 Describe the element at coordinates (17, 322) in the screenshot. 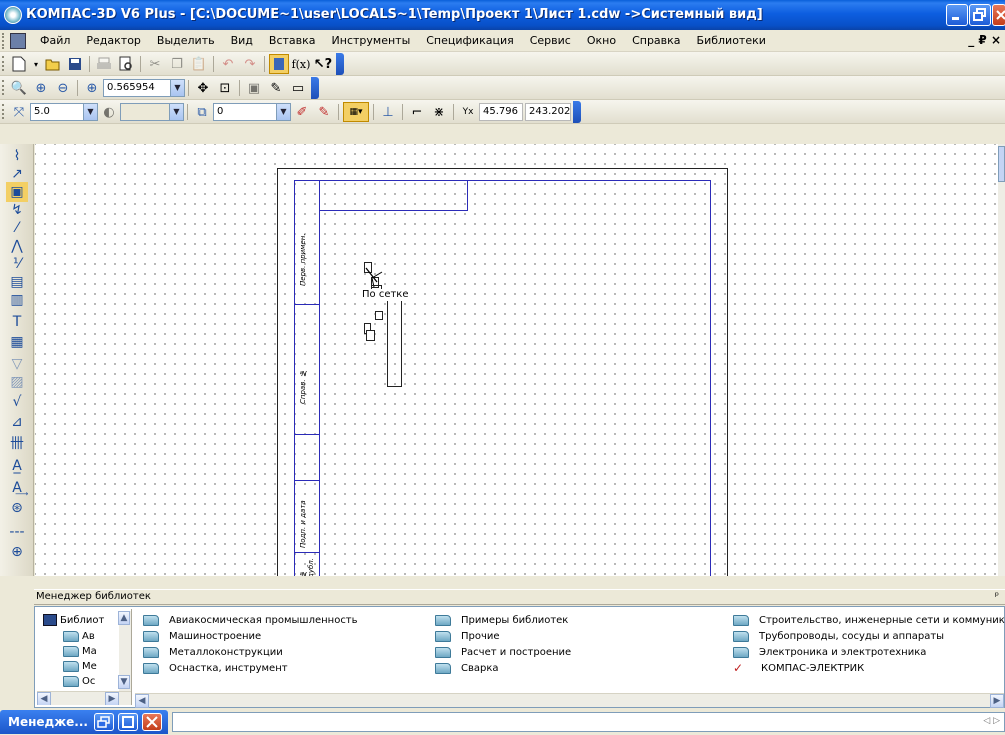

I see `text-icon: T` at that location.